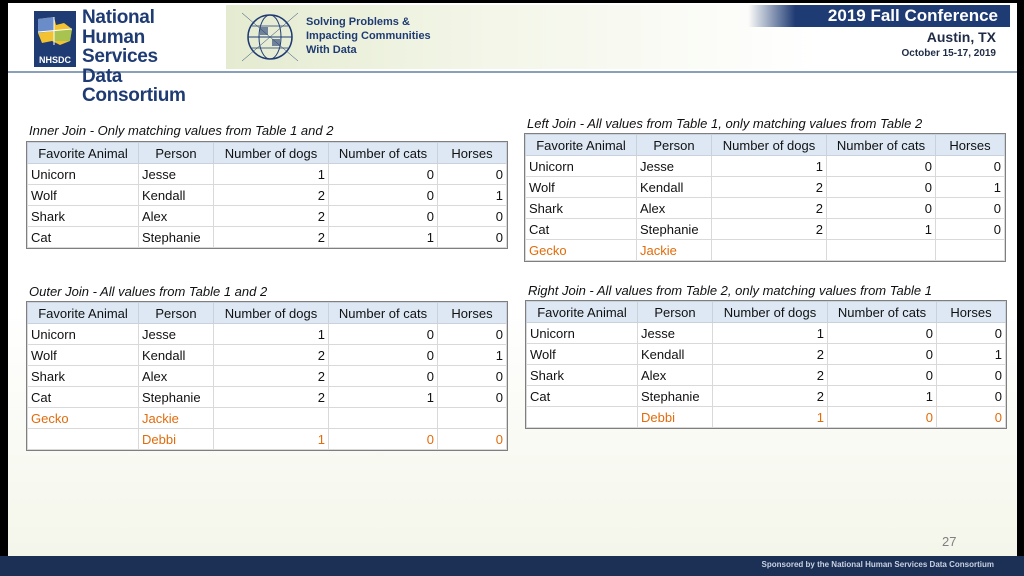 Image resolution: width=1024 pixels, height=576 pixels. Describe the element at coordinates (472, 418) in the screenshot. I see `table-cell-horses` at that location.